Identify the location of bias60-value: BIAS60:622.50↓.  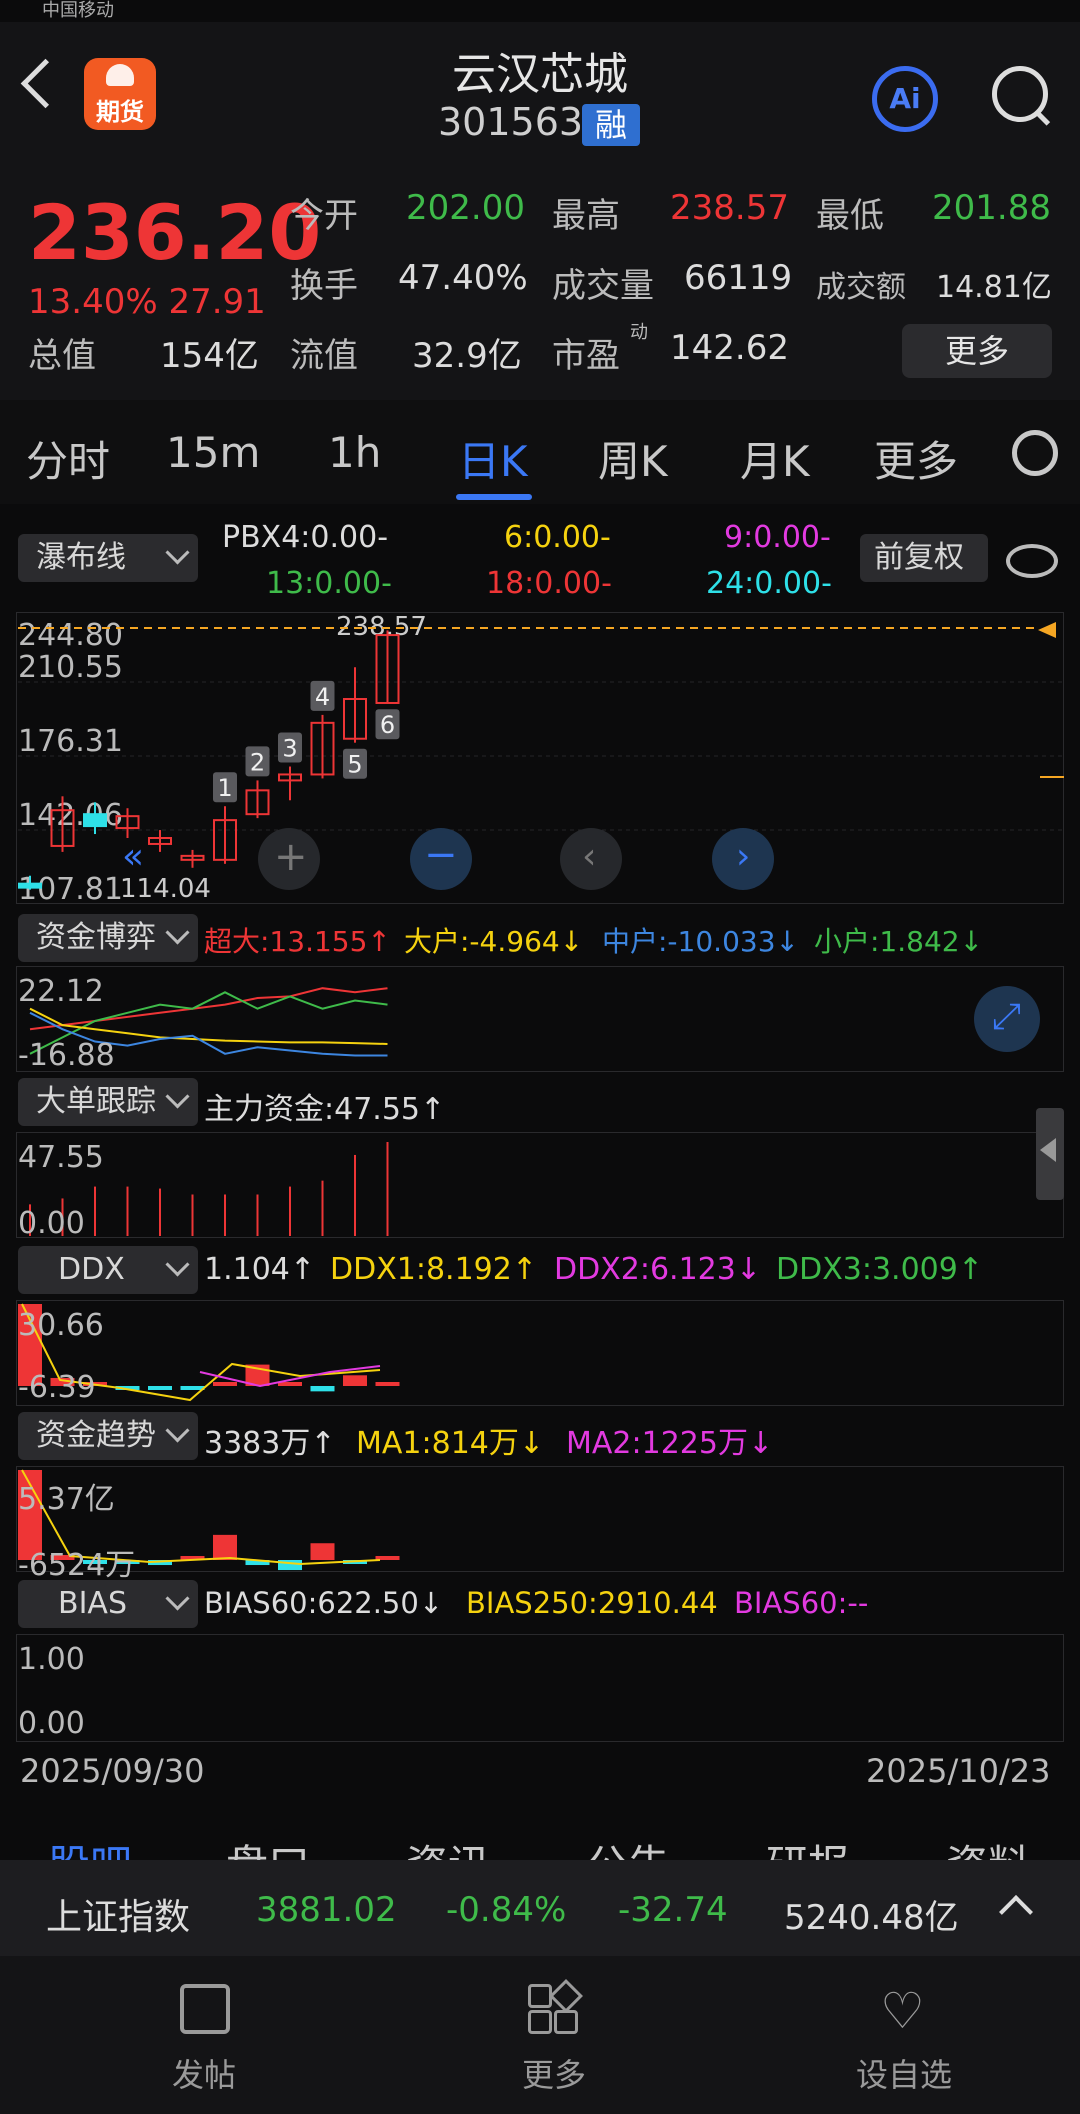
(324, 1603).